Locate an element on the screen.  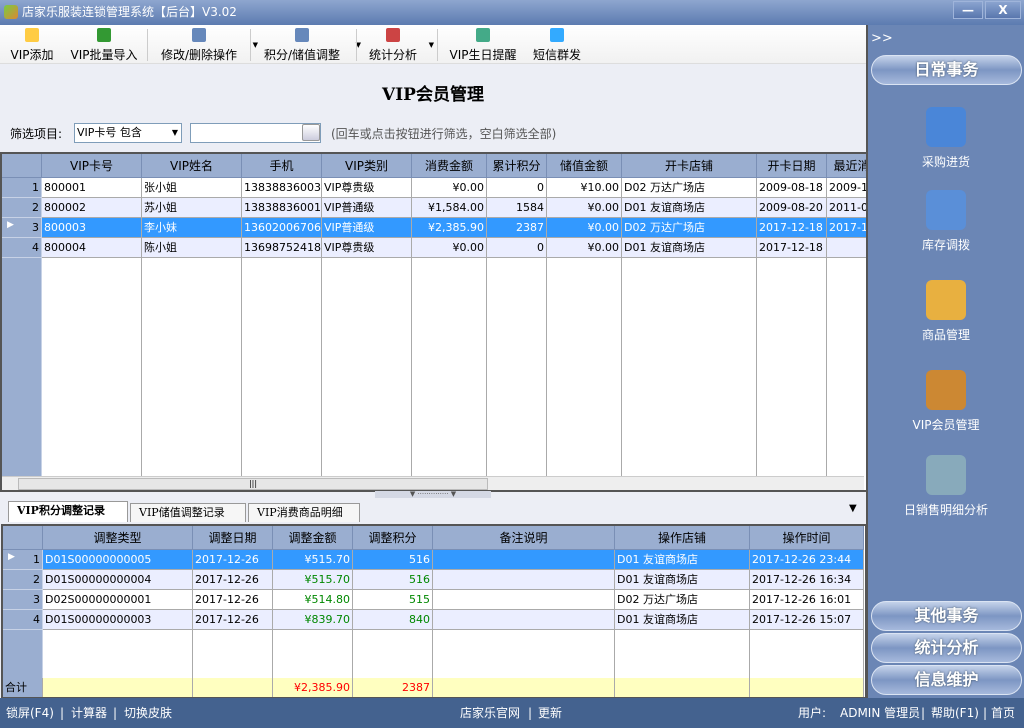
toolbar-button-4: 统计分析 ▼ is located at coordinates (398, 44).